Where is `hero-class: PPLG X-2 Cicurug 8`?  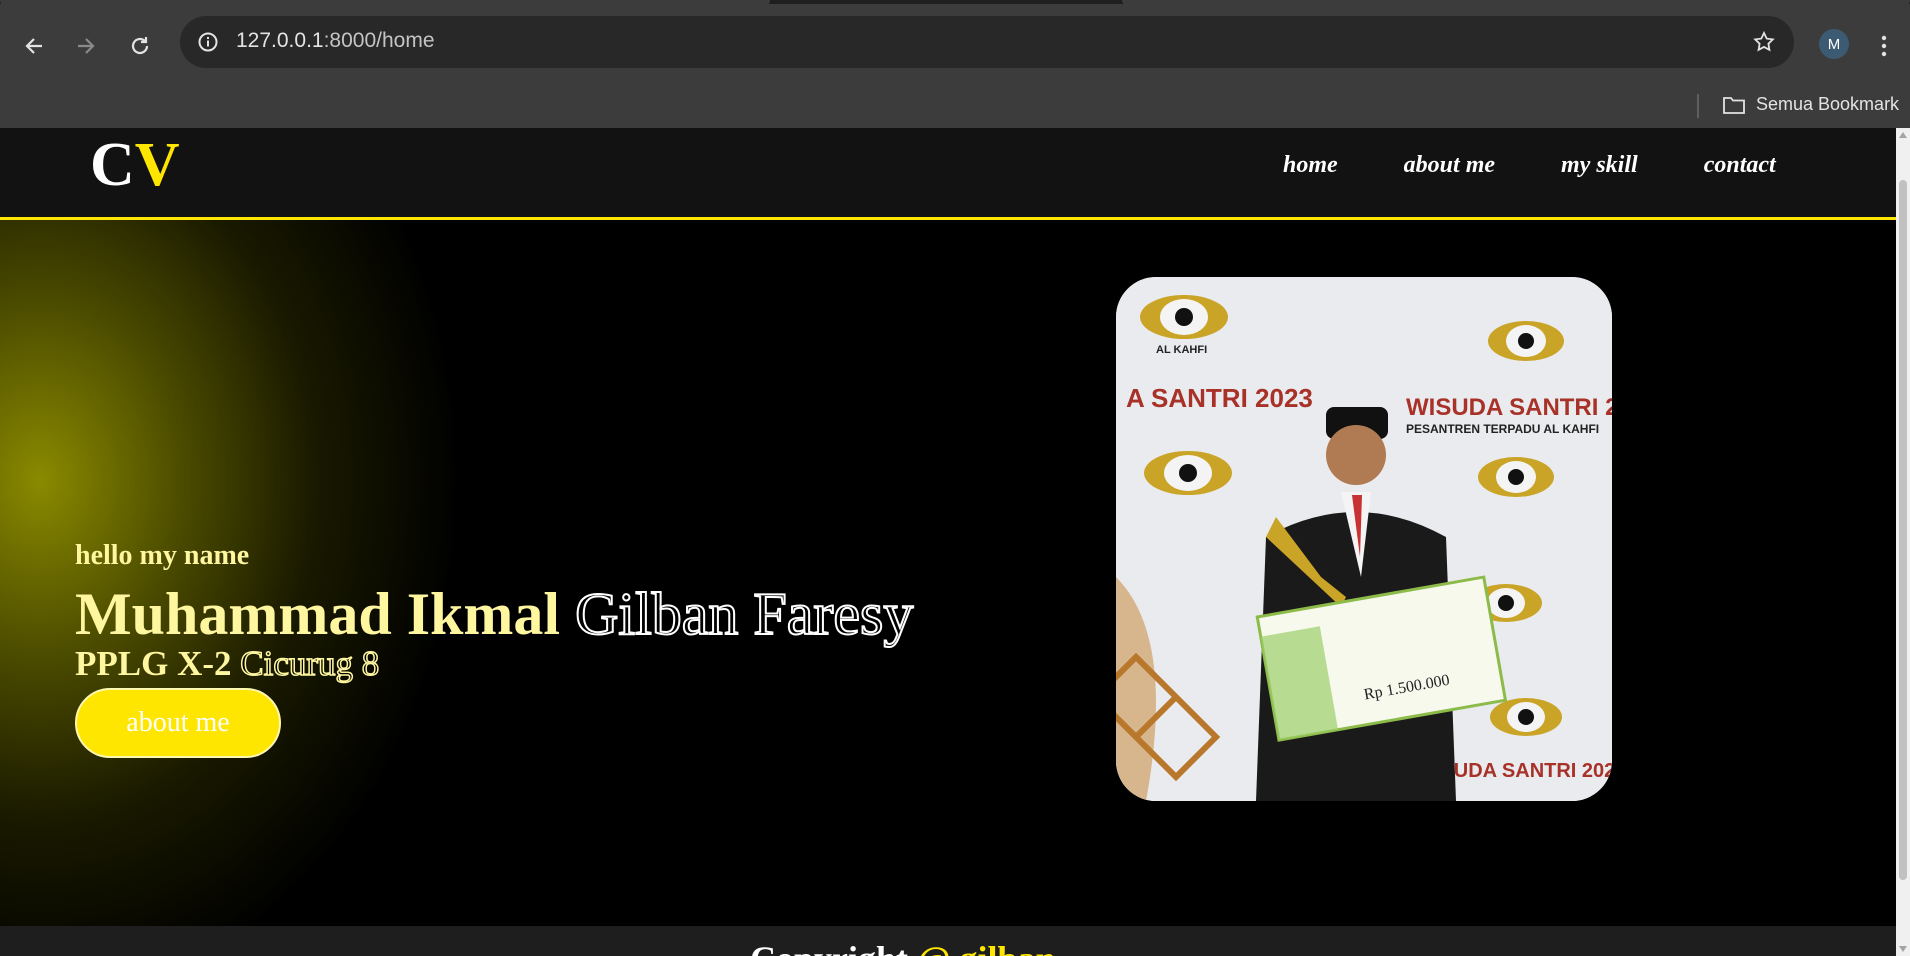 hero-class: PPLG X-2 Cicurug 8 is located at coordinates (228, 663).